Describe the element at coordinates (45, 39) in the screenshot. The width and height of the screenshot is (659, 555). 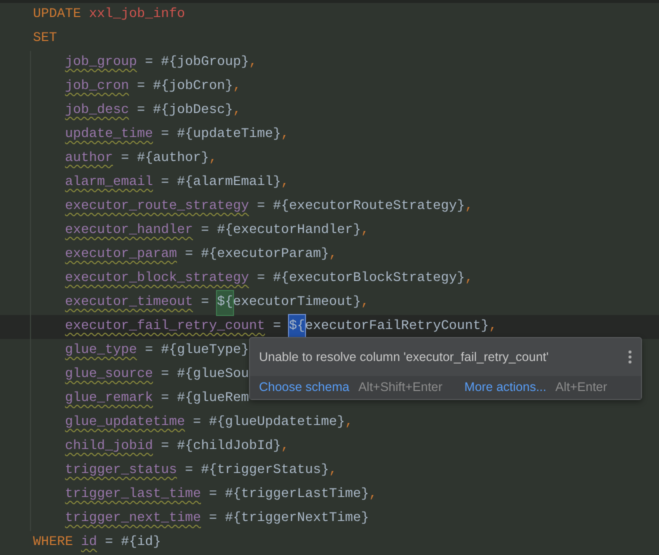
I see `sql-keyword: SET` at that location.